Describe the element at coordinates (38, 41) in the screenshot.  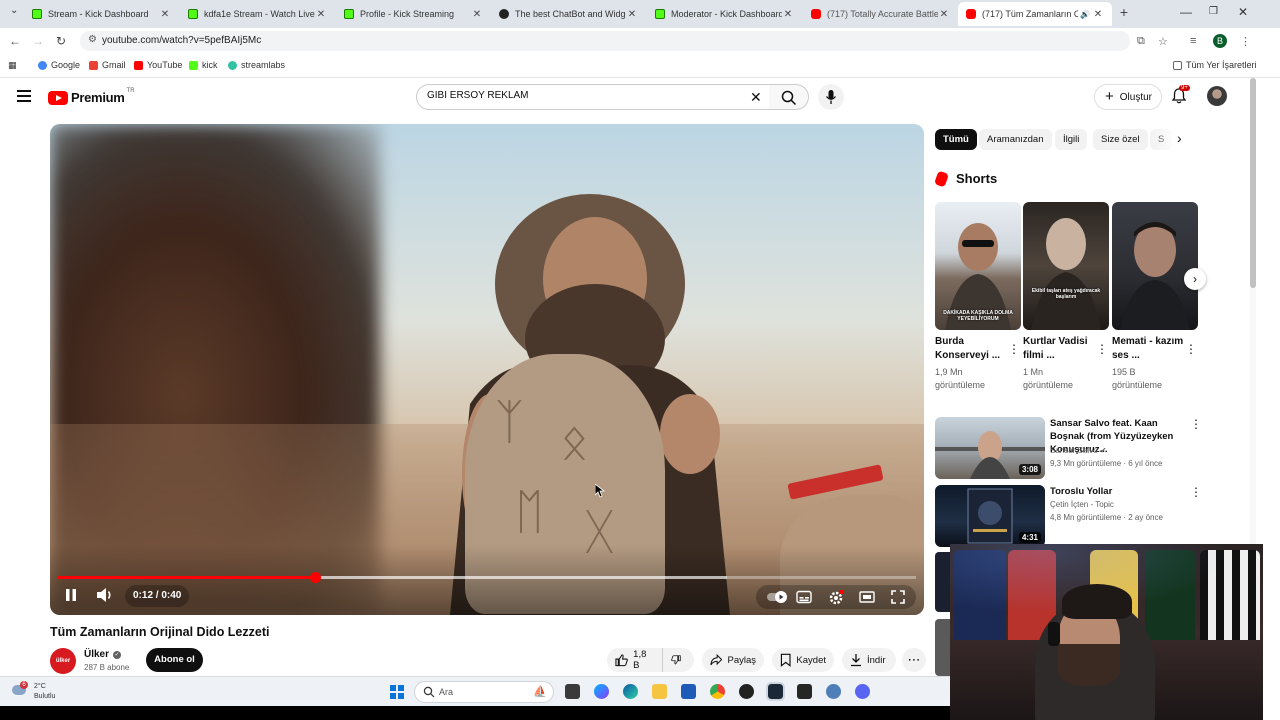
I see `forward-icon: →` at that location.